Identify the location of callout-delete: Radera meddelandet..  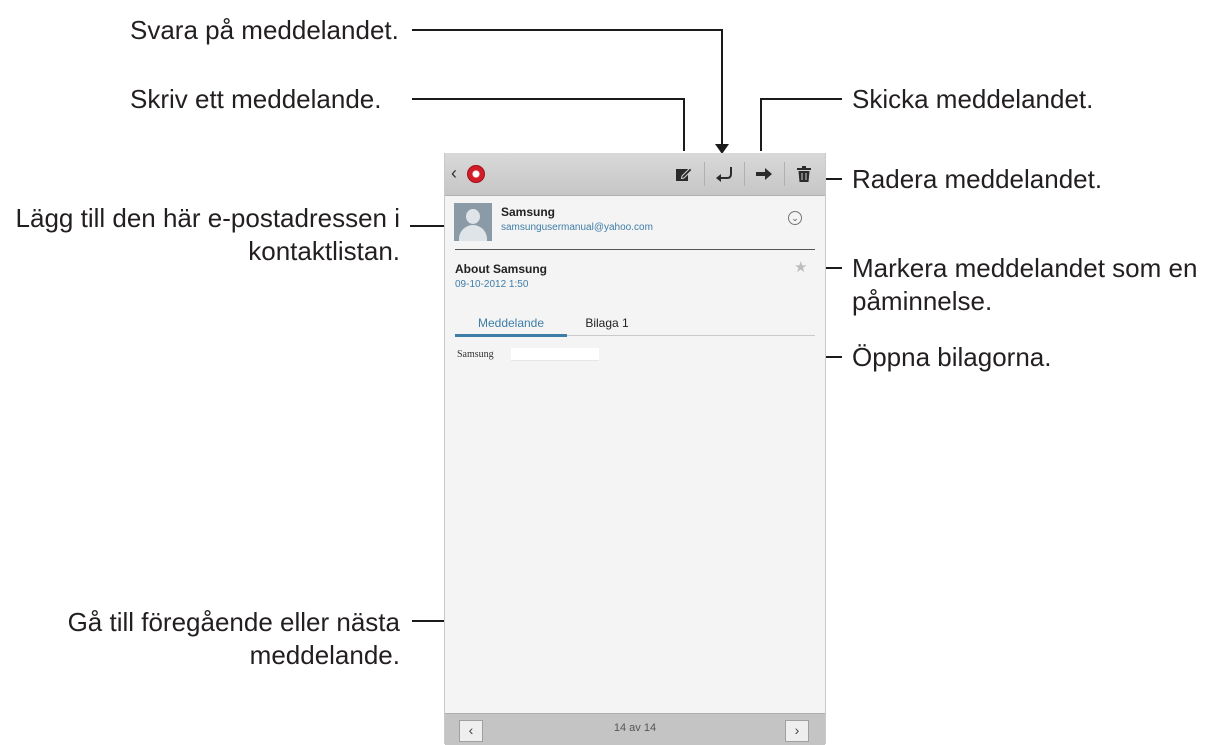
(977, 179).